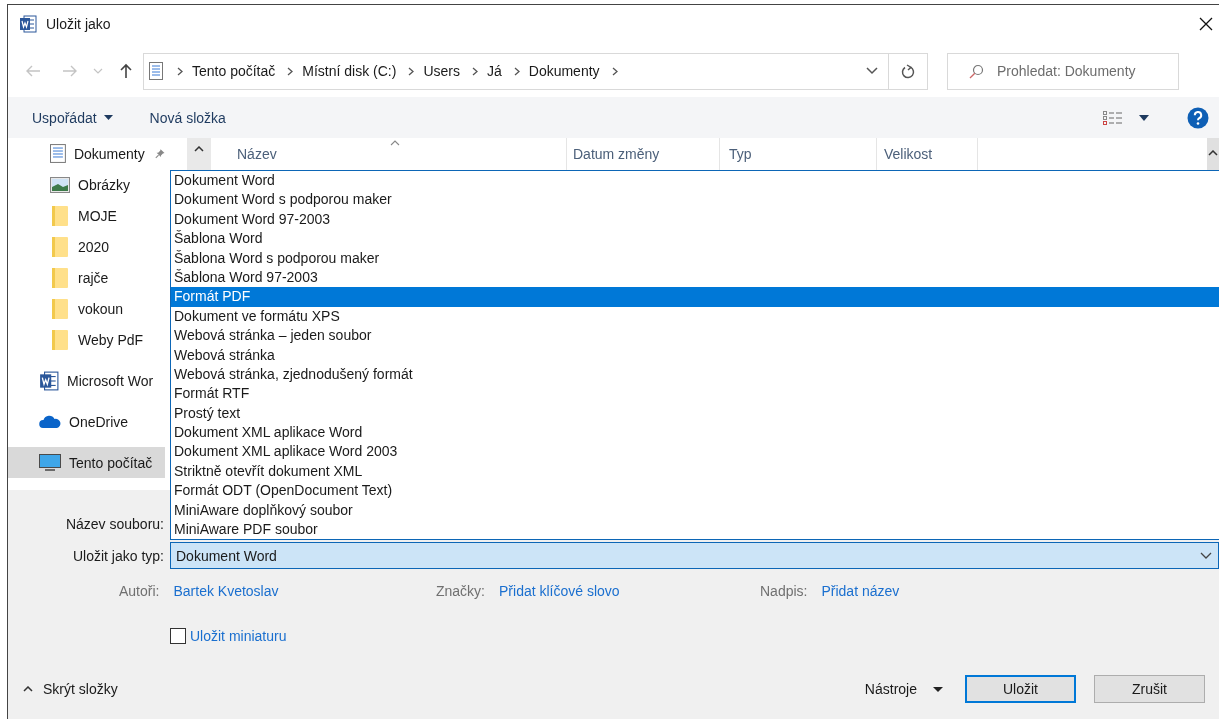 This screenshot has width=1219, height=719. I want to click on list-option: Šablona Word s podporou maker, so click(695, 258).